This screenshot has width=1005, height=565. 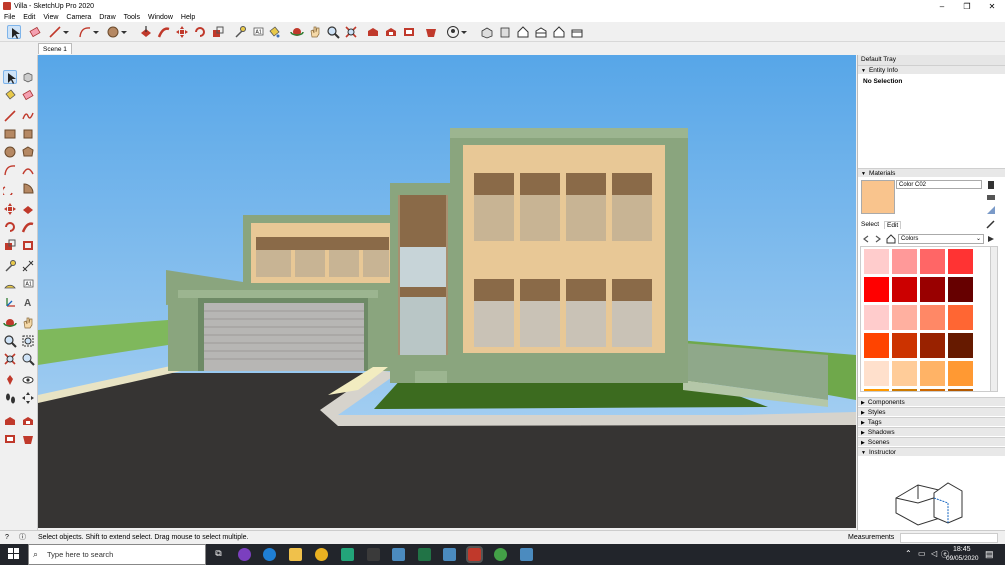 What do you see at coordinates (200, 32) in the screenshot?
I see `rotate-icon` at bounding box center [200, 32].